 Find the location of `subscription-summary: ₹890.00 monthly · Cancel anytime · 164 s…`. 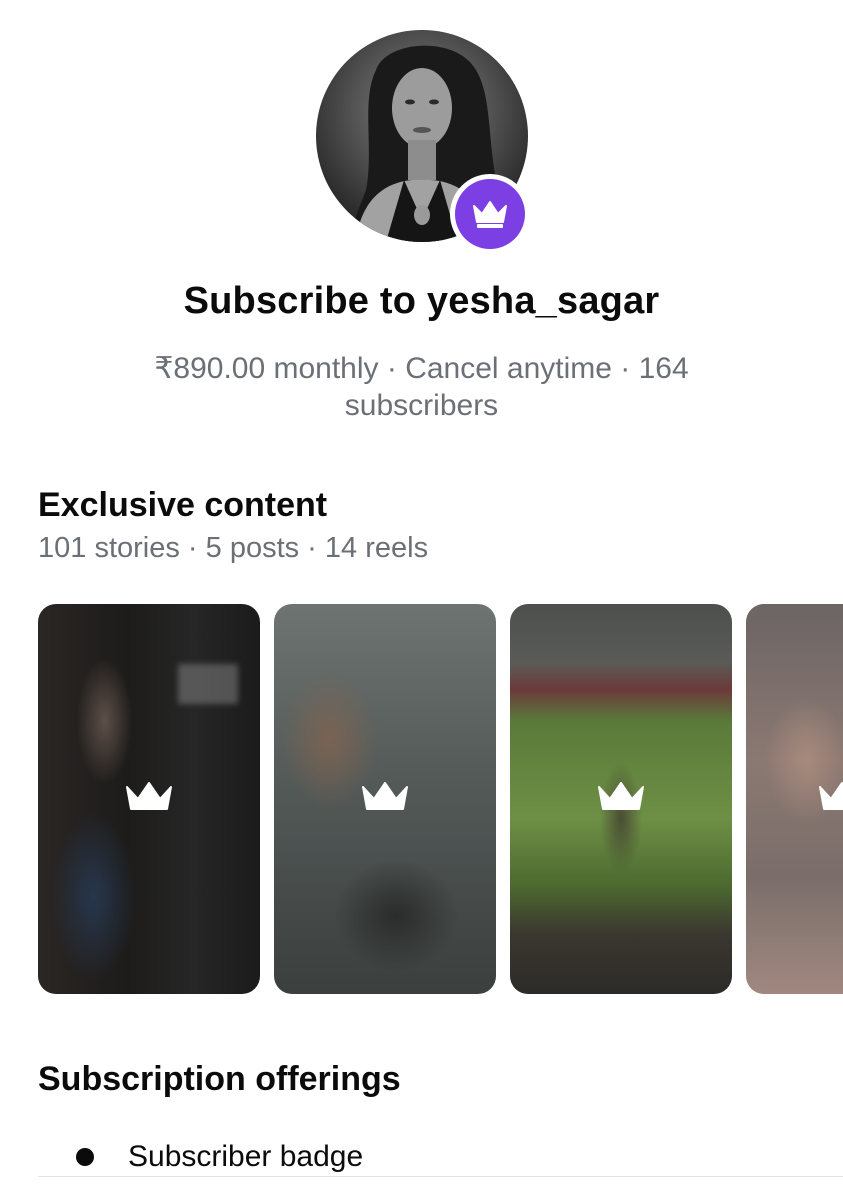

subscription-summary: ₹890.00 monthly · Cancel anytime · 164 s… is located at coordinates (421, 387).